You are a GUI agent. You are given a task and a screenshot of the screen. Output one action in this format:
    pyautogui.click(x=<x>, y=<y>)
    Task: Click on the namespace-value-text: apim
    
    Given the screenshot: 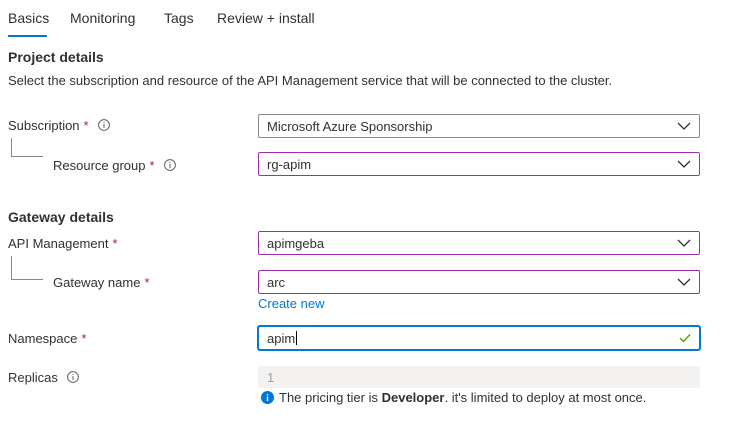 What is the action you would take?
    pyautogui.click(x=281, y=338)
    